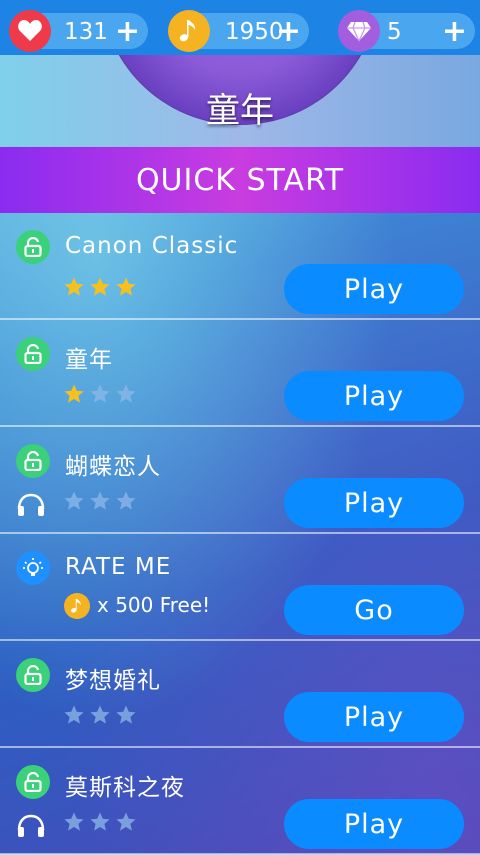 The image size is (480, 855). Describe the element at coordinates (125, 788) in the screenshot. I see `song-title: 莫斯科之夜` at that location.